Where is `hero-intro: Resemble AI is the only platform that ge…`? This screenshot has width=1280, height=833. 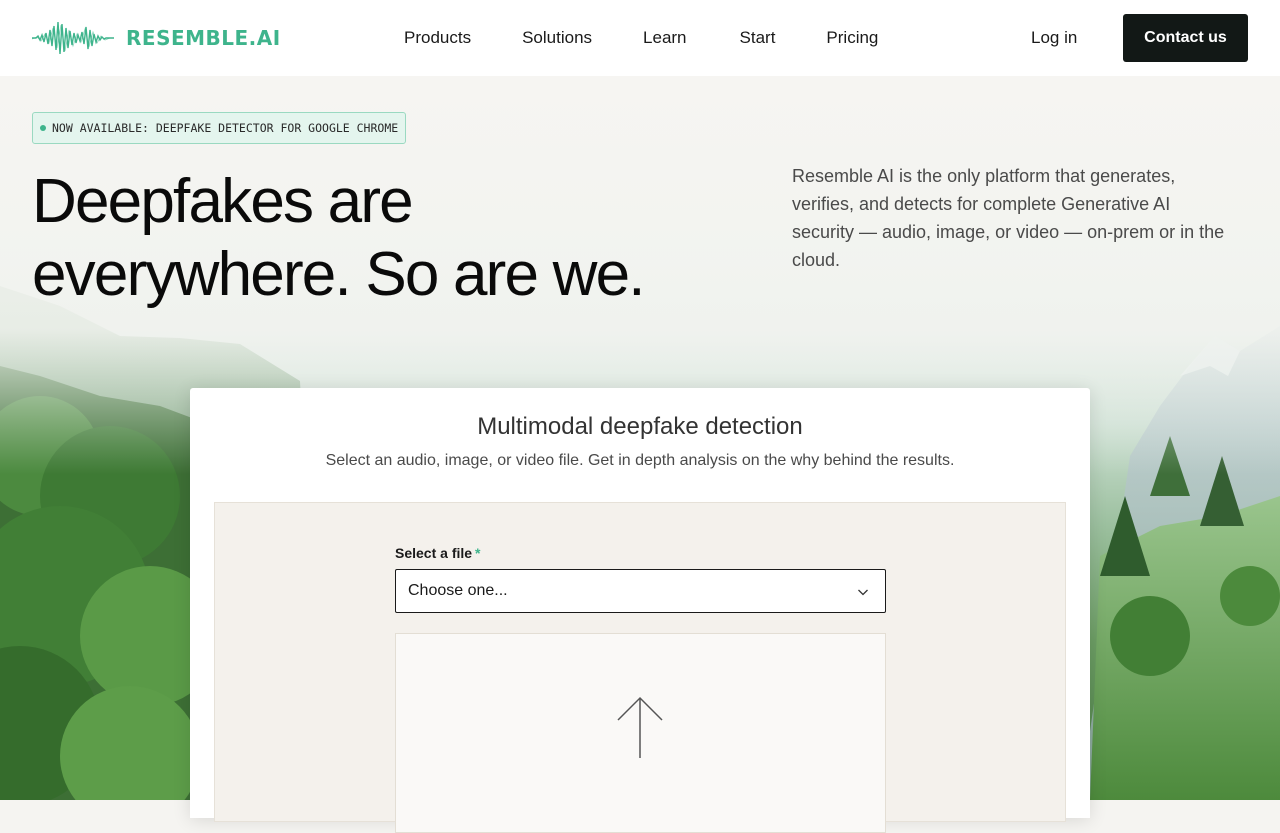
hero-intro: Resemble AI is the only platform that ge… is located at coordinates (1008, 218).